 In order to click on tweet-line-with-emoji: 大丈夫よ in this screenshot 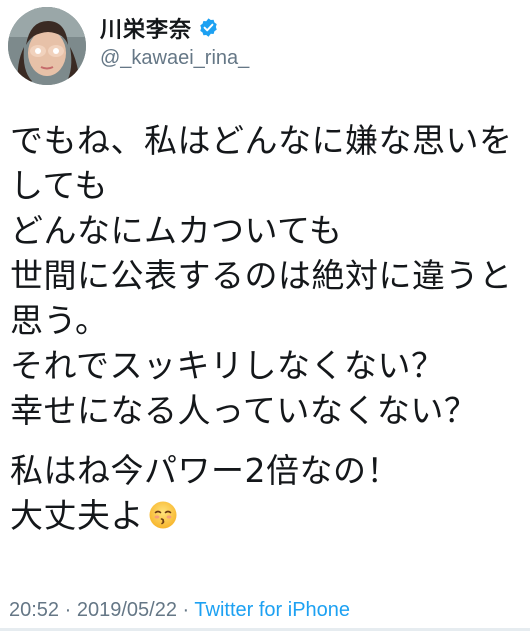, I will do `click(267, 515)`.